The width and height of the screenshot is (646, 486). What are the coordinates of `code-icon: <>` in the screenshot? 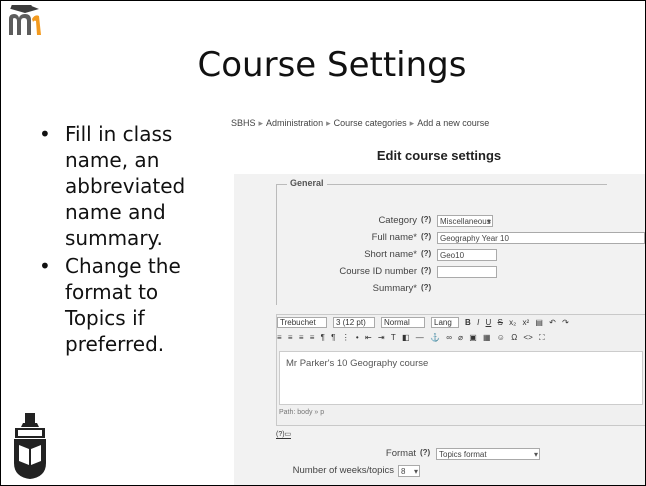 It's located at (527, 337).